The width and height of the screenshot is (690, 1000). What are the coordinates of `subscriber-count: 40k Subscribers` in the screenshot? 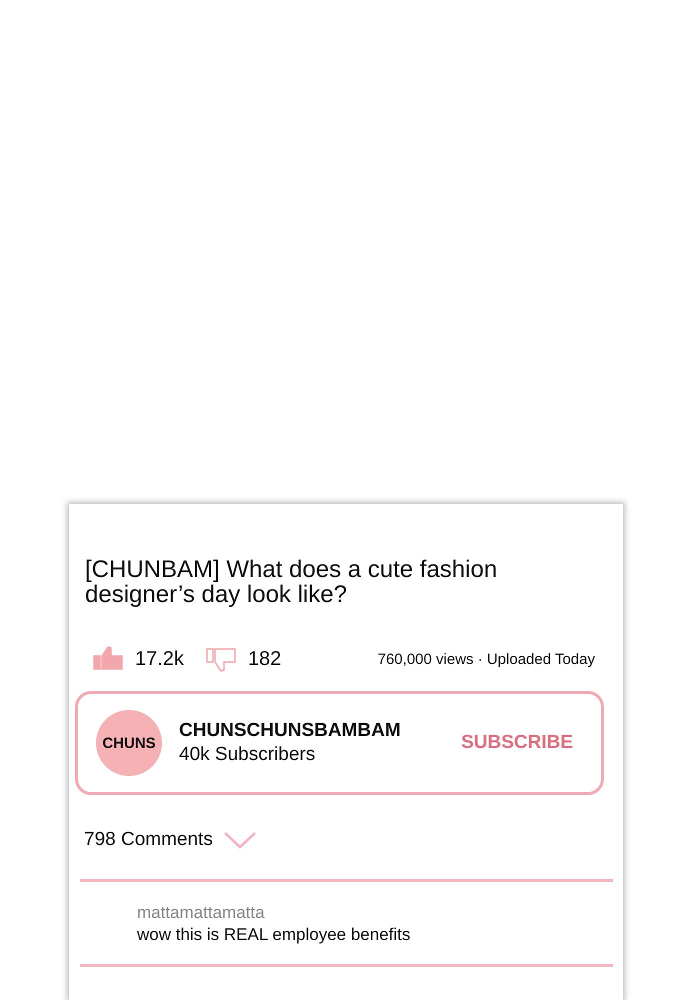 It's located at (247, 755).